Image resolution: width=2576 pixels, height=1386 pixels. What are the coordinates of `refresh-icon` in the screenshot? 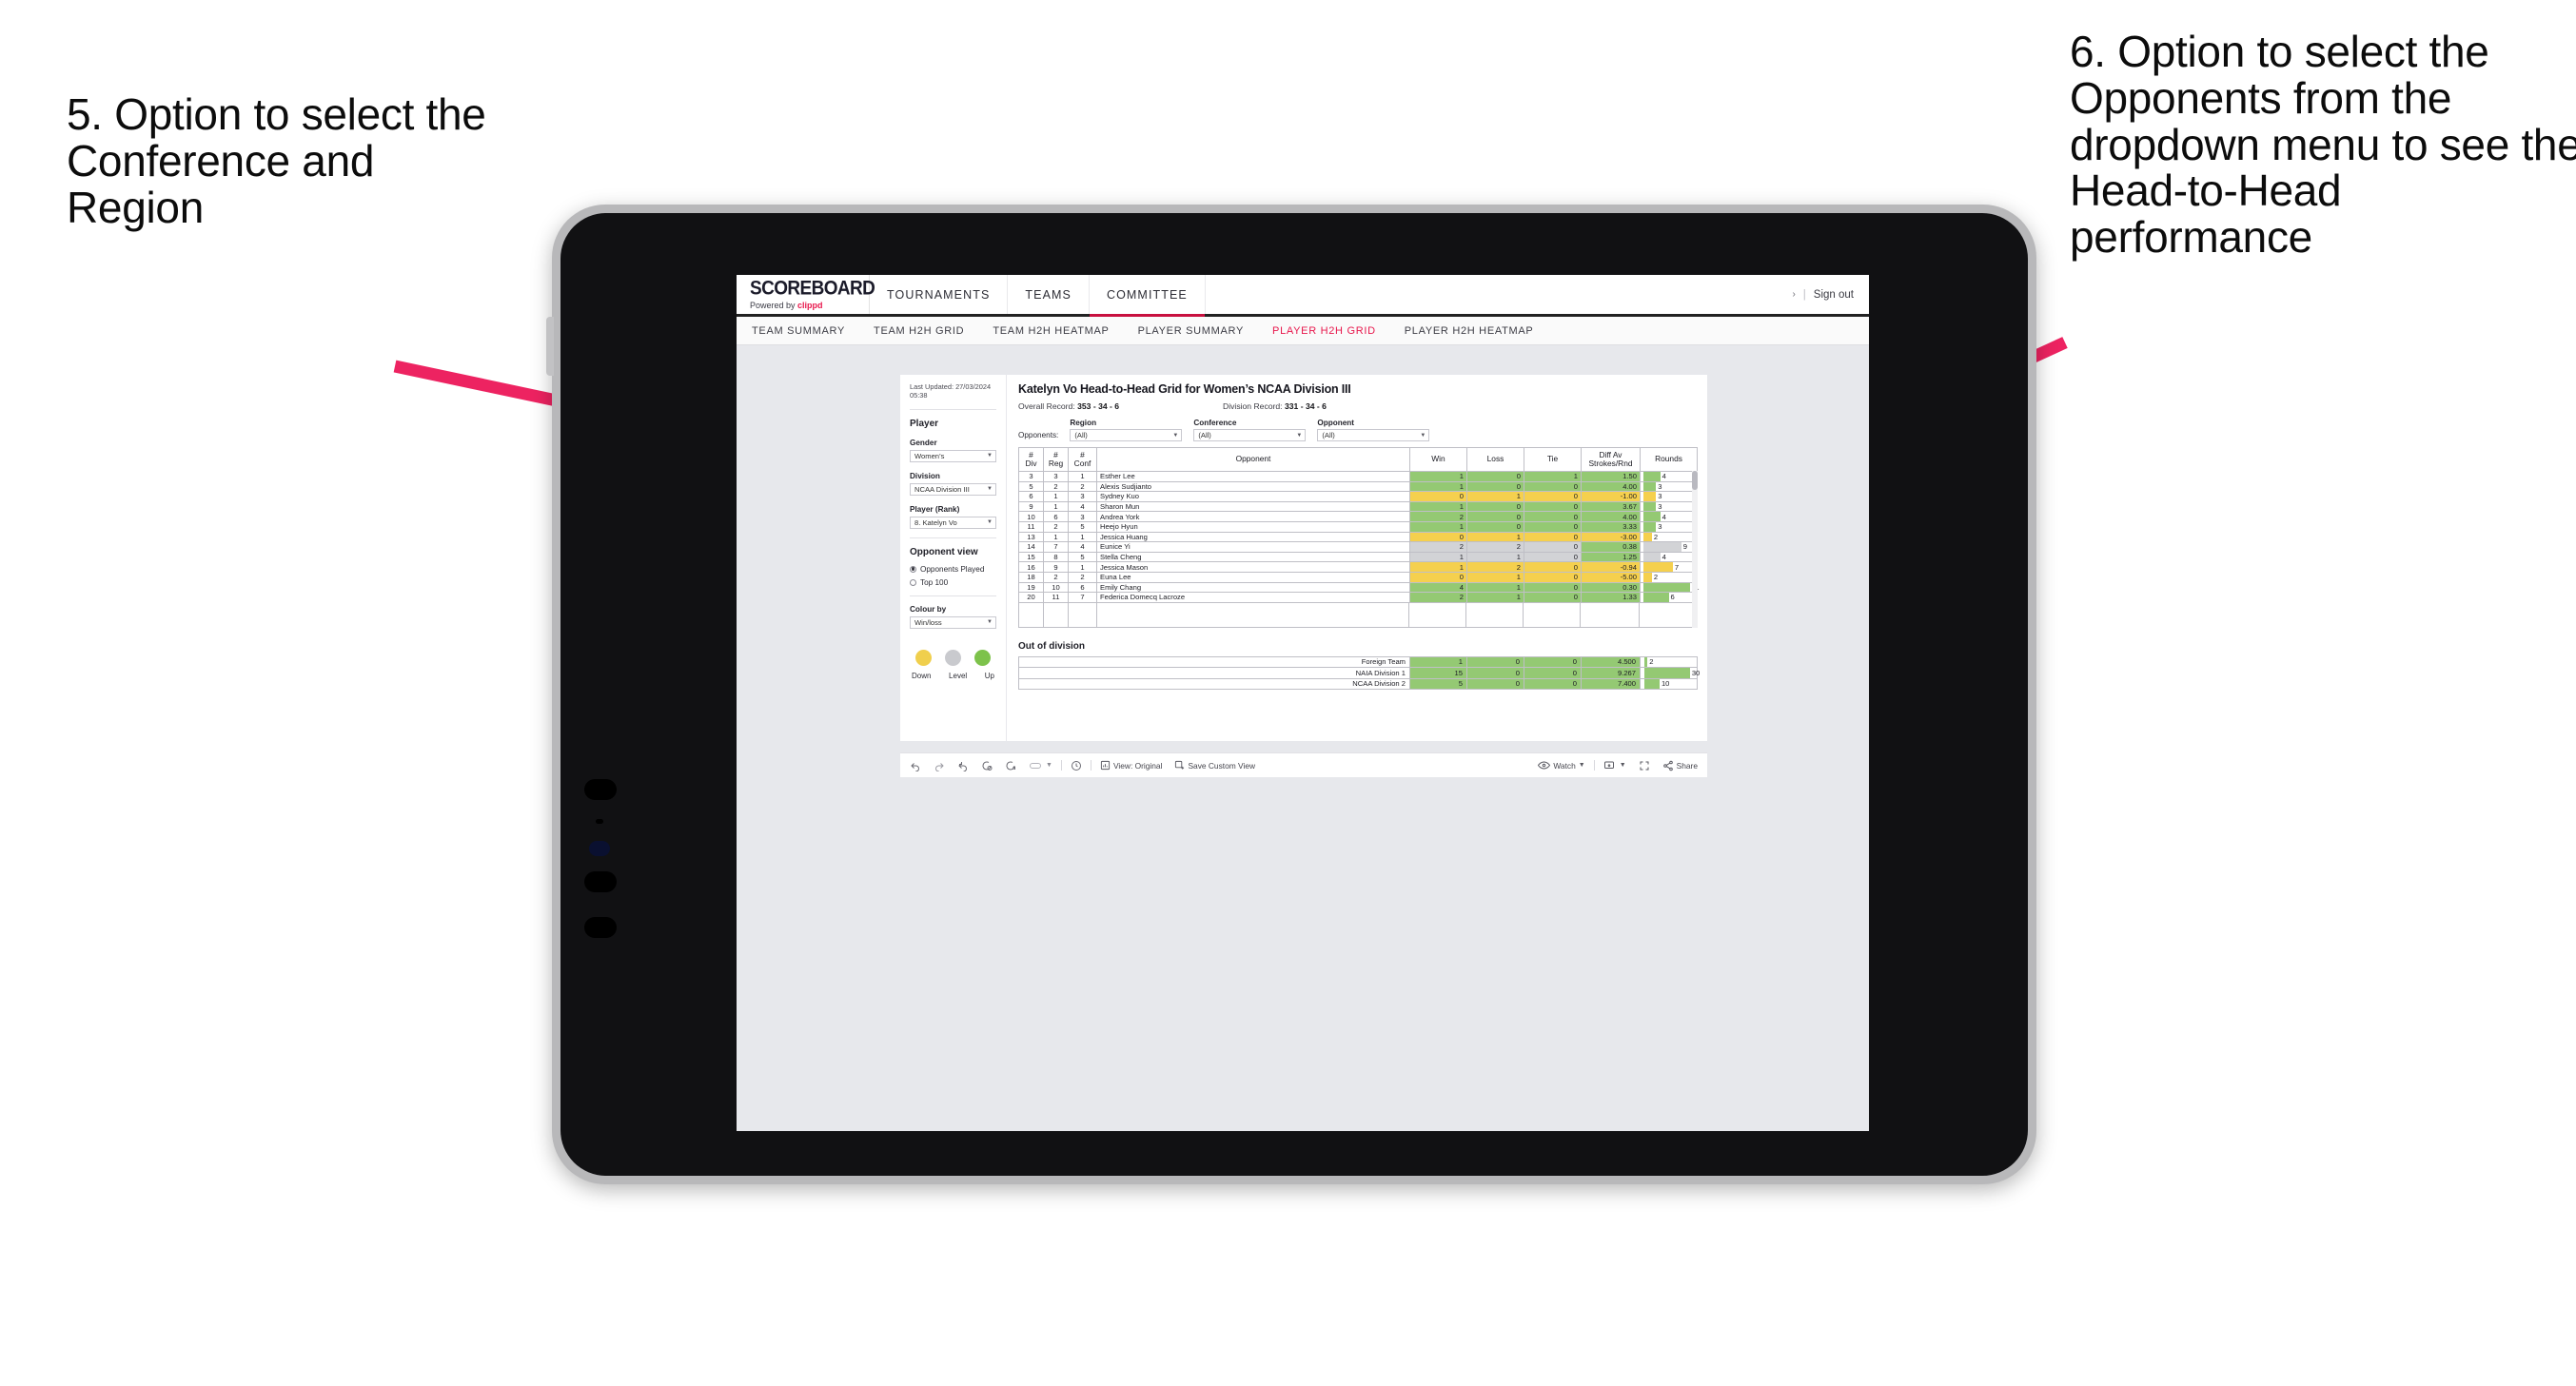 It's located at (987, 765).